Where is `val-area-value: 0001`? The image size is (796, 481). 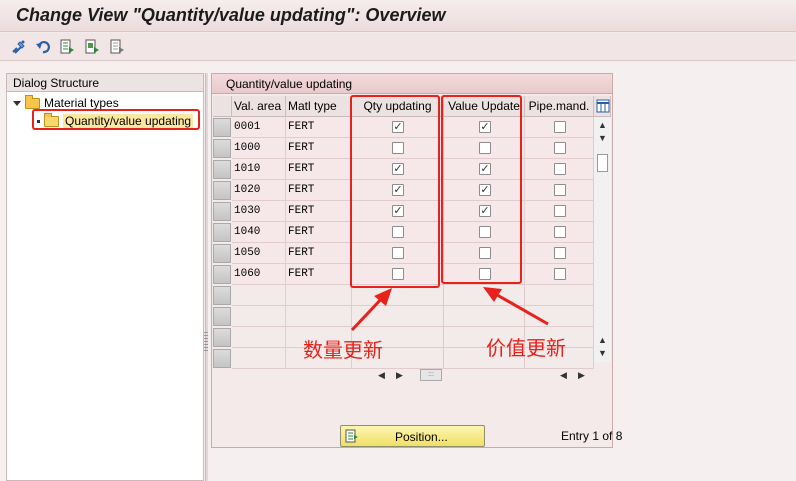 val-area-value: 0001 is located at coordinates (247, 127).